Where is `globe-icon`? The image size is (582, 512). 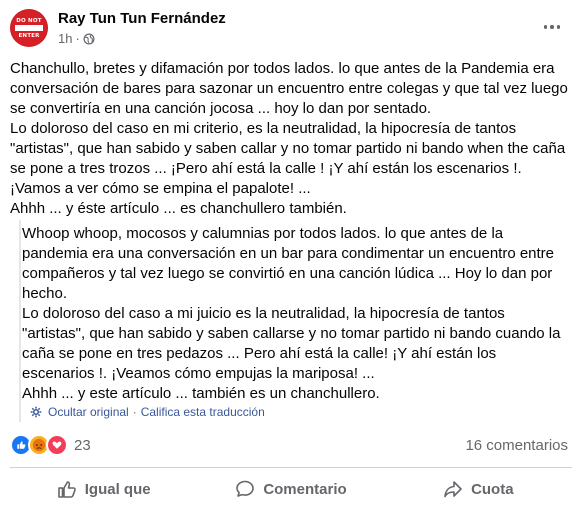 globe-icon is located at coordinates (89, 38).